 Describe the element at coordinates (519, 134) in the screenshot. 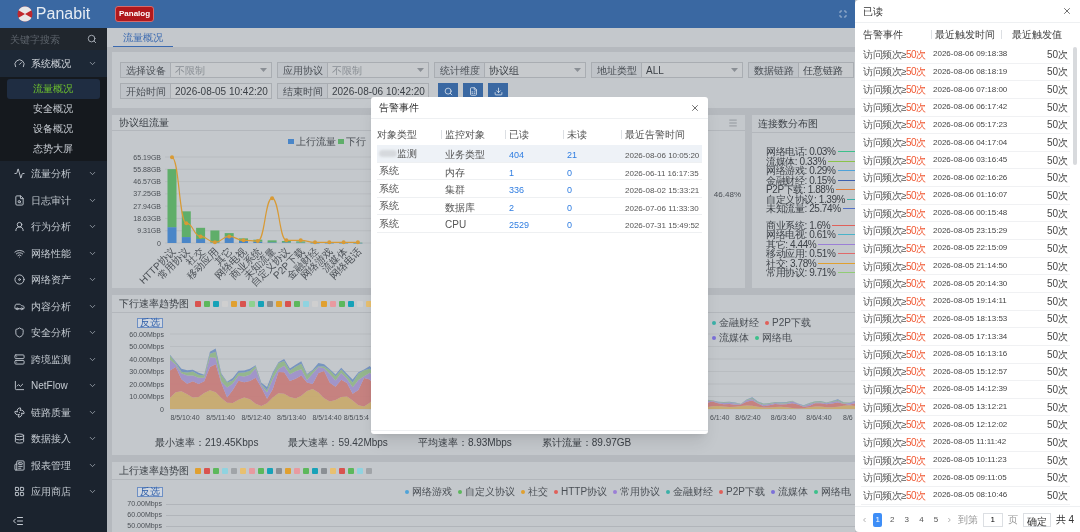

I see `column-header: 已读` at that location.